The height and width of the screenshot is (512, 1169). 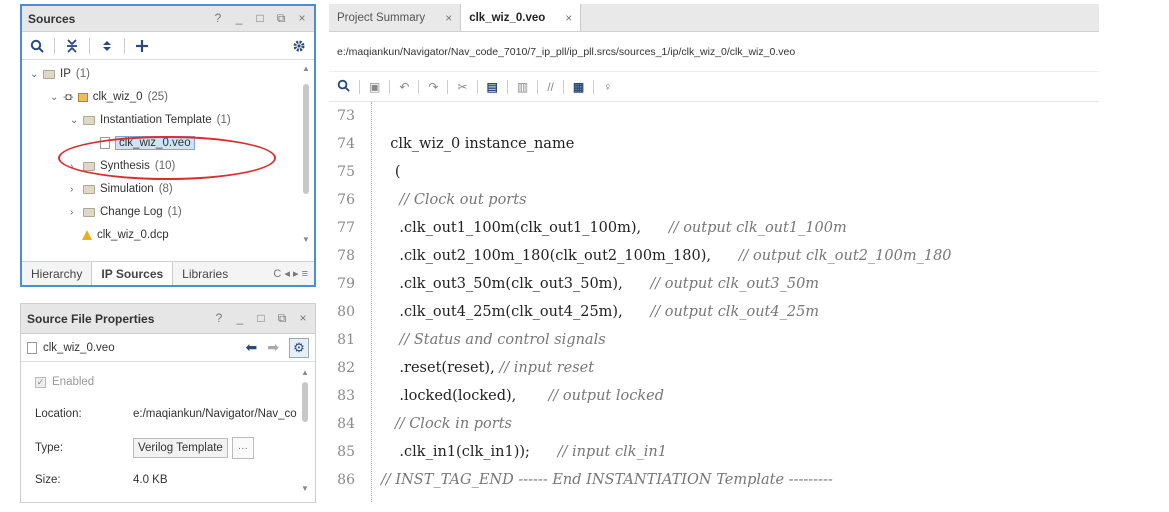 What do you see at coordinates (58, 414) in the screenshot?
I see `location-label: Location:` at bounding box center [58, 414].